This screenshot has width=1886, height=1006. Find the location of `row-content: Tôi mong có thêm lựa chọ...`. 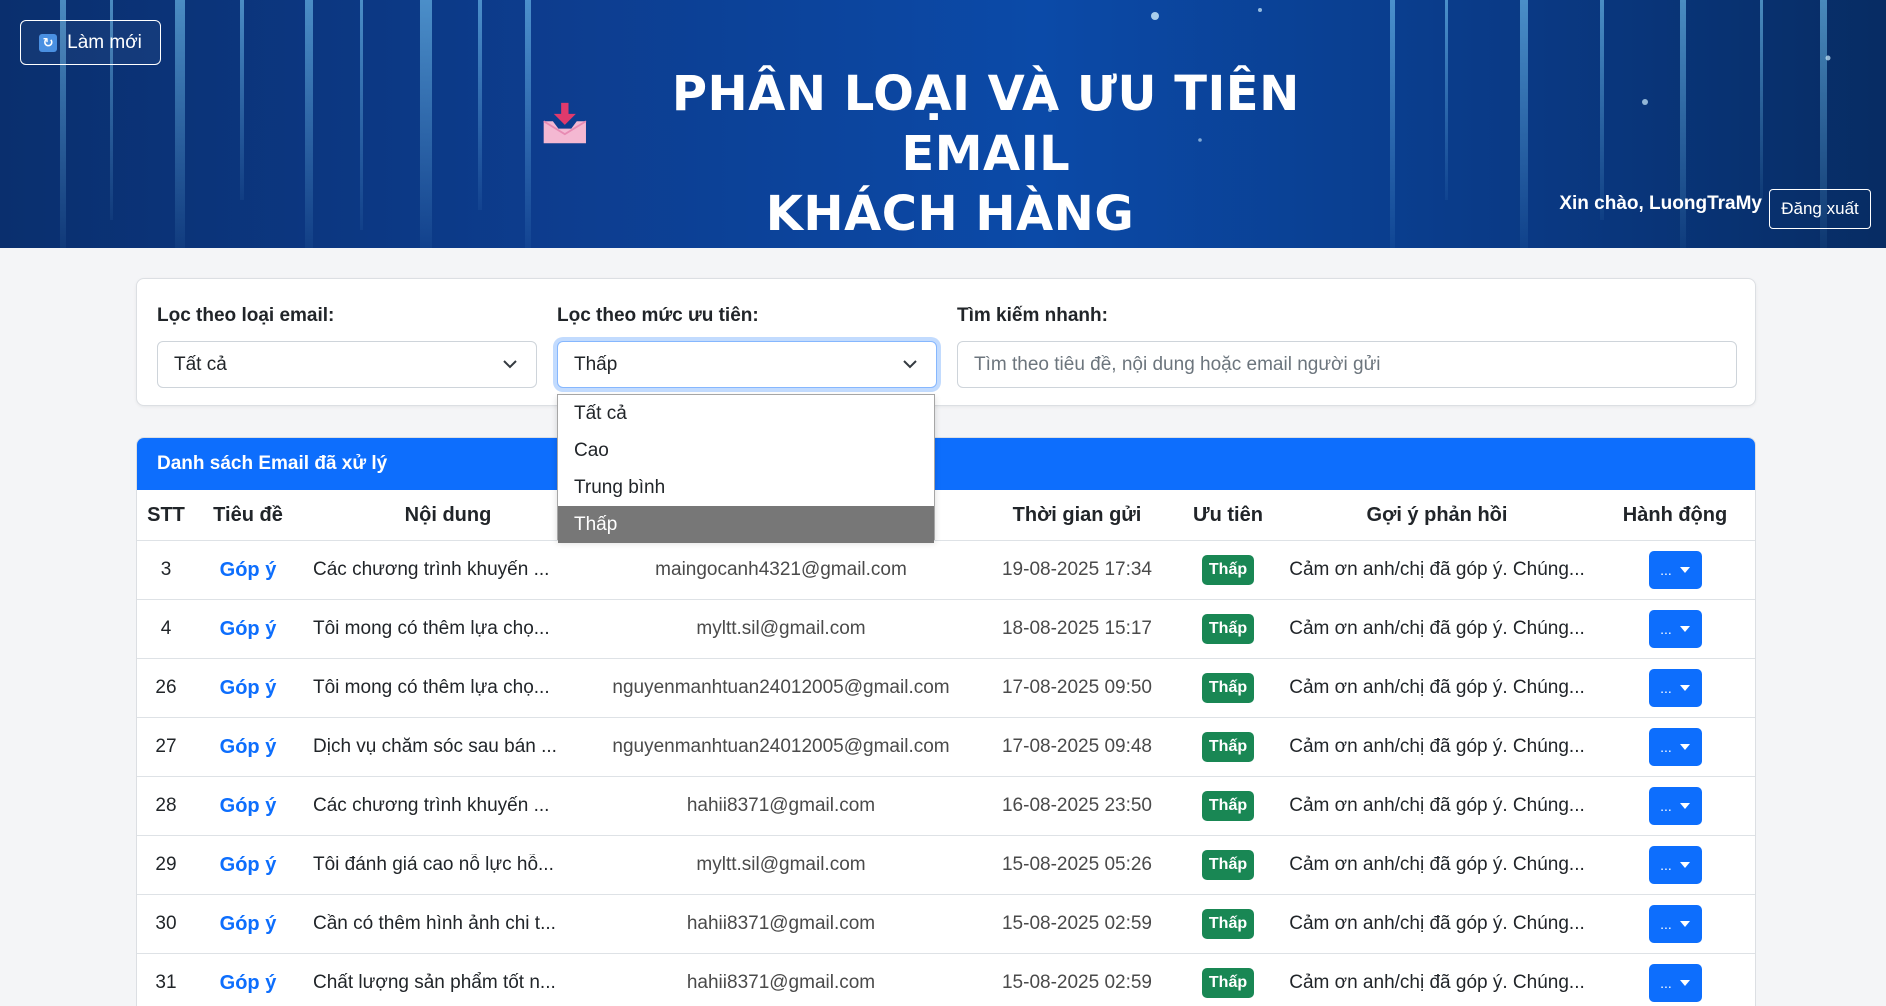

row-content: Tôi mong có thêm lựa chọ... is located at coordinates (431, 687).